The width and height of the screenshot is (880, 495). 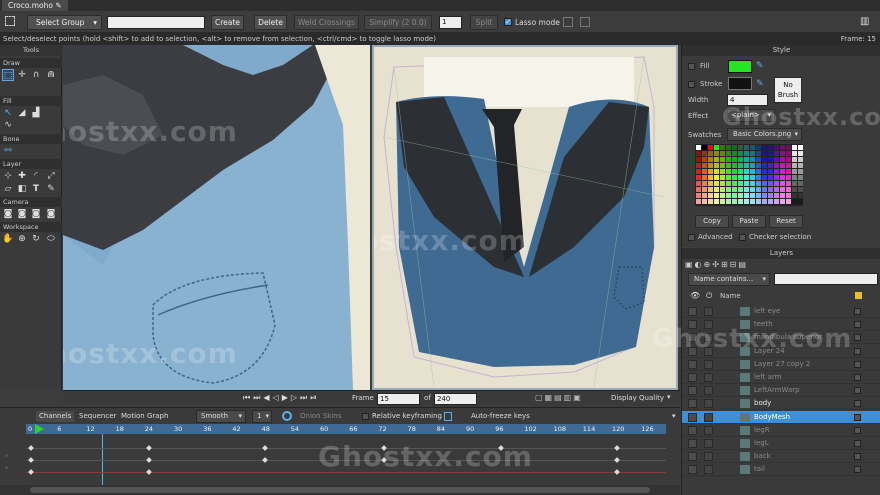 What do you see at coordinates (365, 416) in the screenshot?
I see `relative-keyframing-checkbox` at bounding box center [365, 416].